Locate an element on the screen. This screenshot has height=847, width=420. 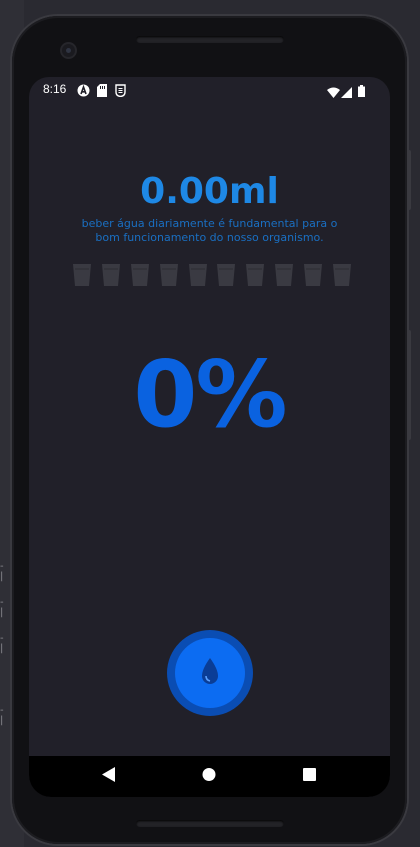
navigation-bar is located at coordinates (209, 776).